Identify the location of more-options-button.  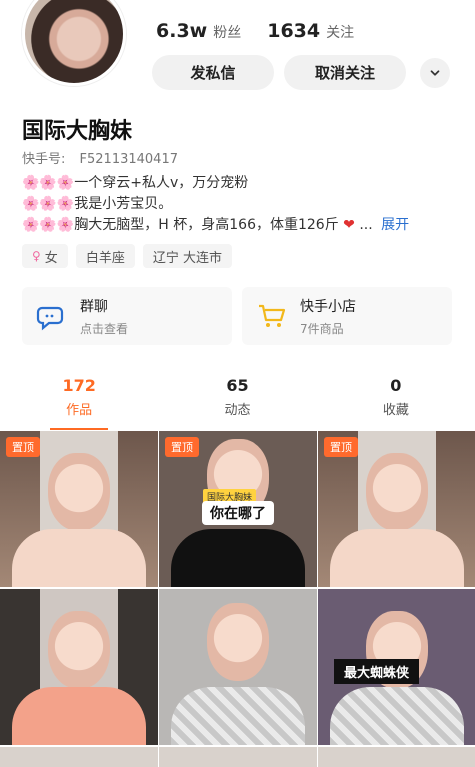
(435, 72).